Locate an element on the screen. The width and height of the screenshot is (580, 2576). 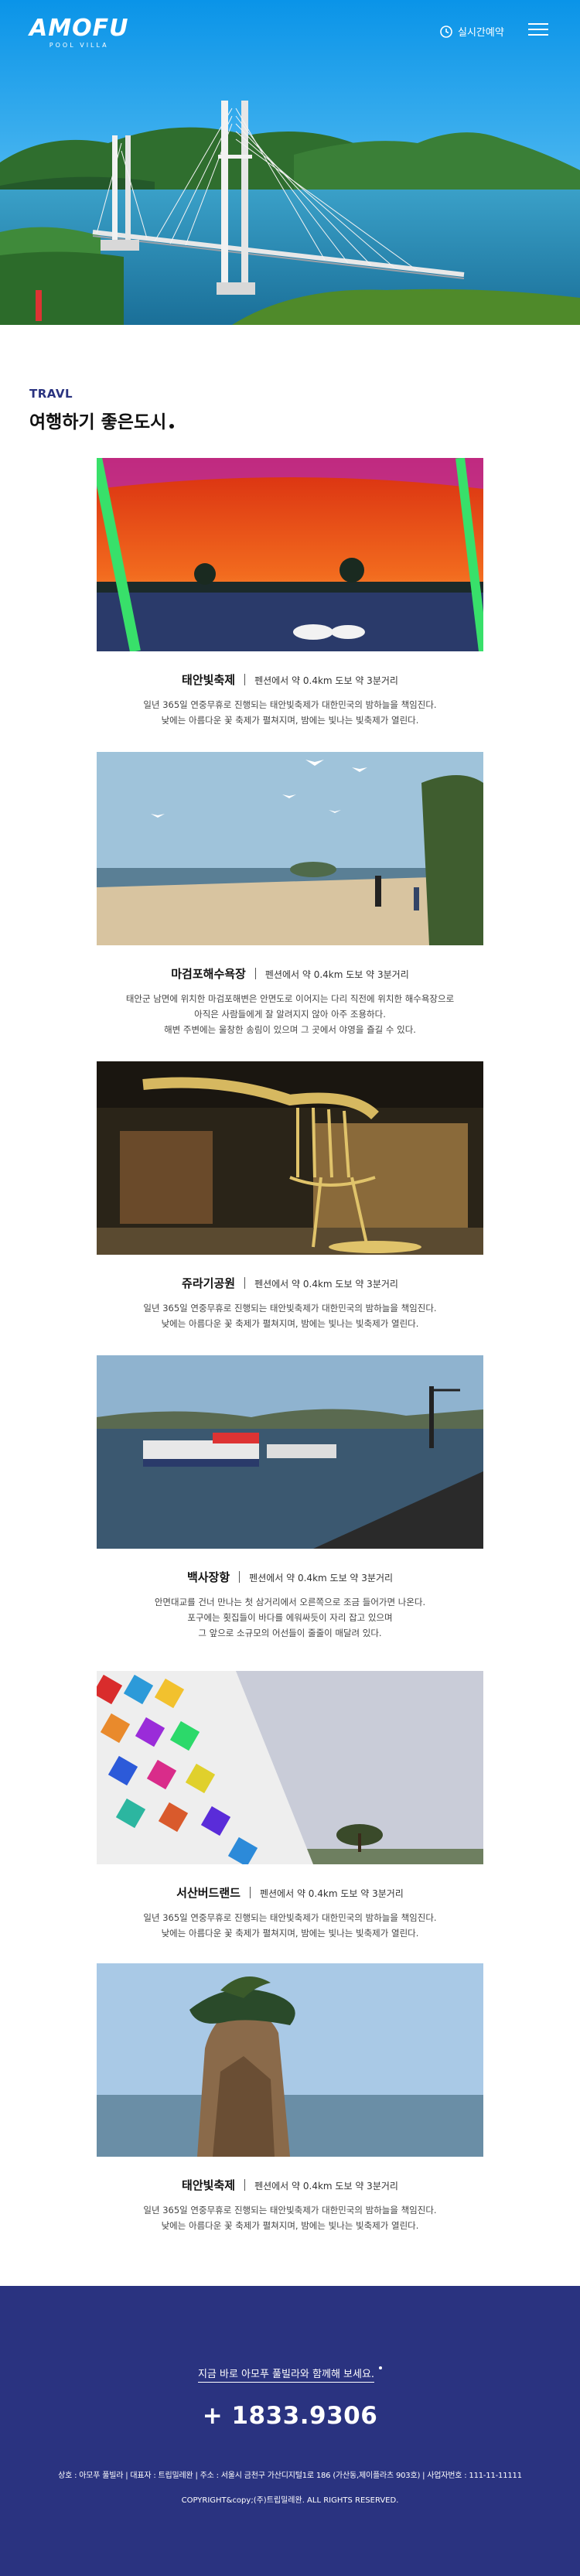
spot-name: 마검포해수욕장 is located at coordinates (209, 974).